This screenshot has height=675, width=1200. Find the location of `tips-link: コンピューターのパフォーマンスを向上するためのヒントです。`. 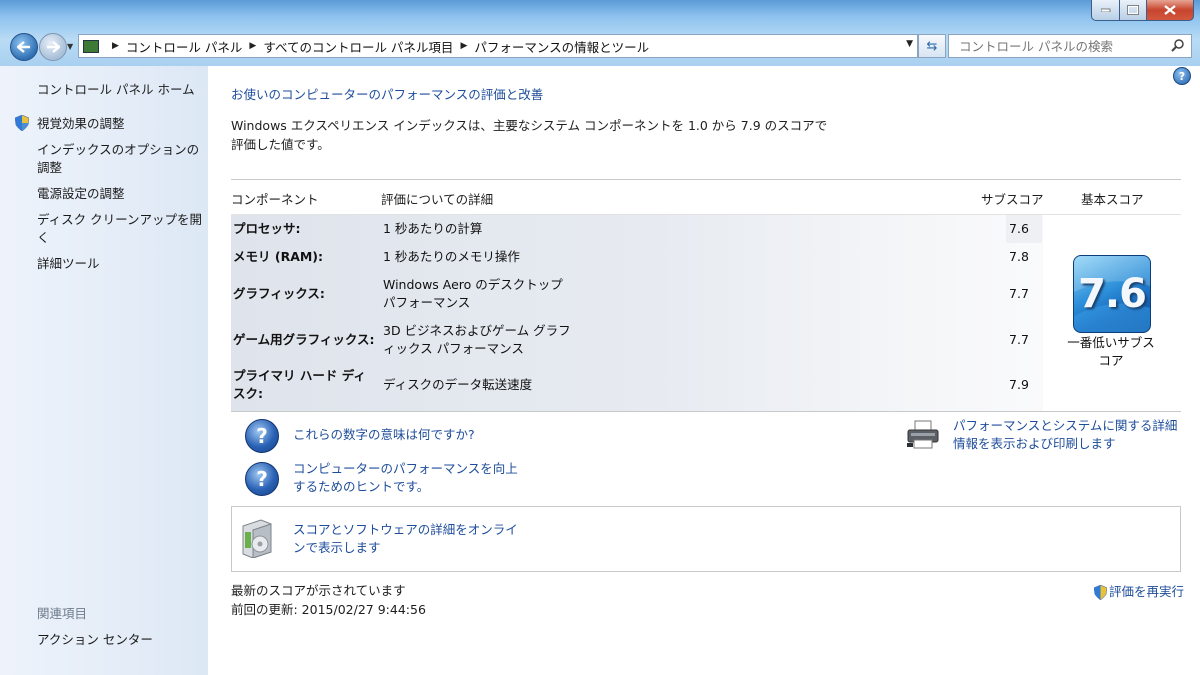

tips-link: コンピューターのパフォーマンスを向上するためのヒントです。 is located at coordinates (405, 478).